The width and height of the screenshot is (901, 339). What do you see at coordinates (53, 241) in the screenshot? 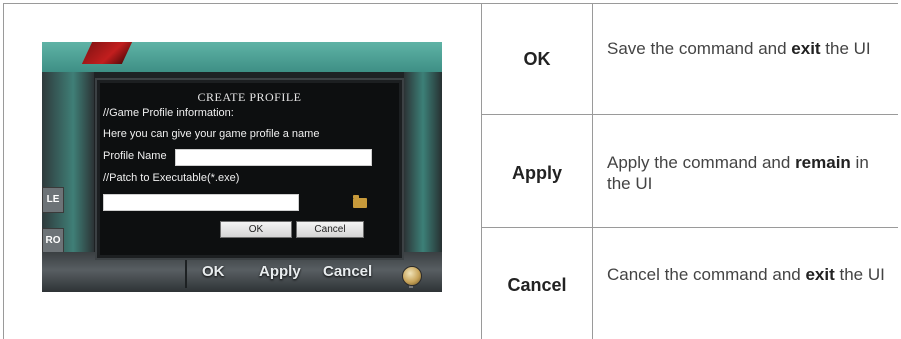
I see `side-tab: RO` at bounding box center [53, 241].